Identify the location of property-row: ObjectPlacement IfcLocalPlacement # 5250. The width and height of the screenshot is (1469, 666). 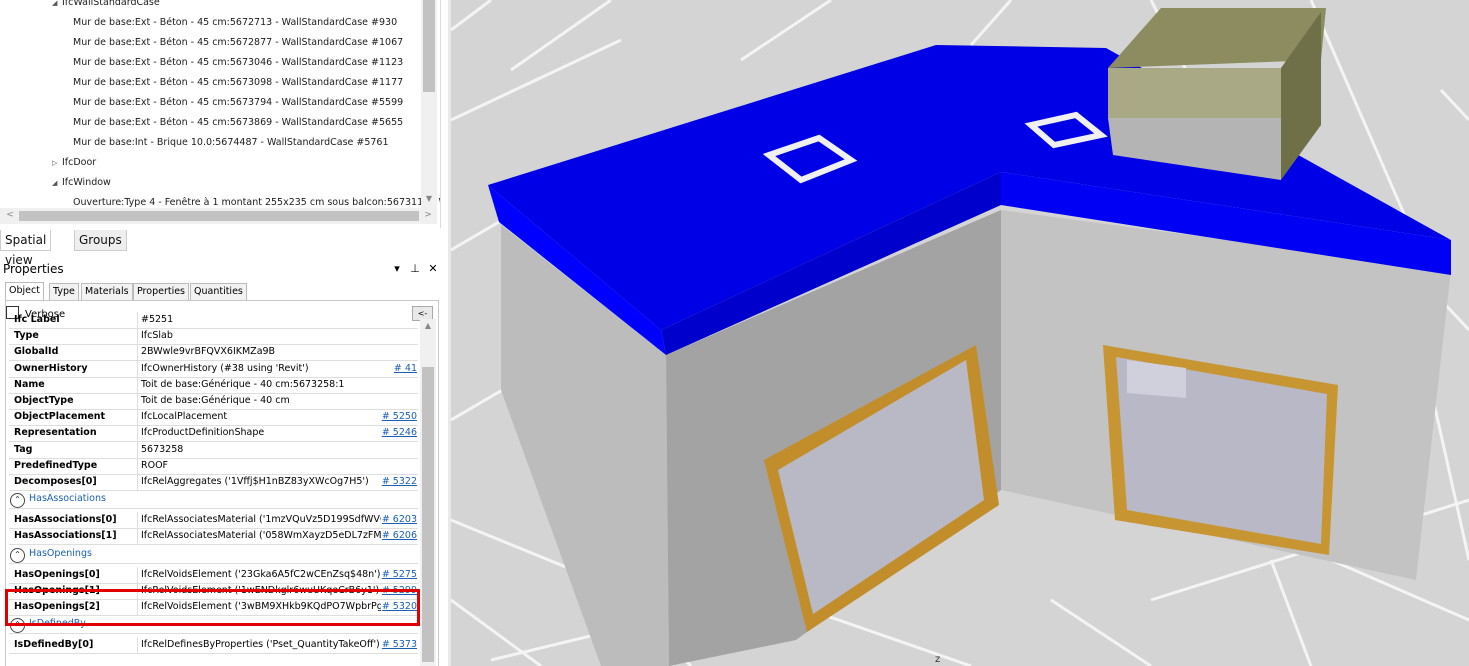
(213, 418).